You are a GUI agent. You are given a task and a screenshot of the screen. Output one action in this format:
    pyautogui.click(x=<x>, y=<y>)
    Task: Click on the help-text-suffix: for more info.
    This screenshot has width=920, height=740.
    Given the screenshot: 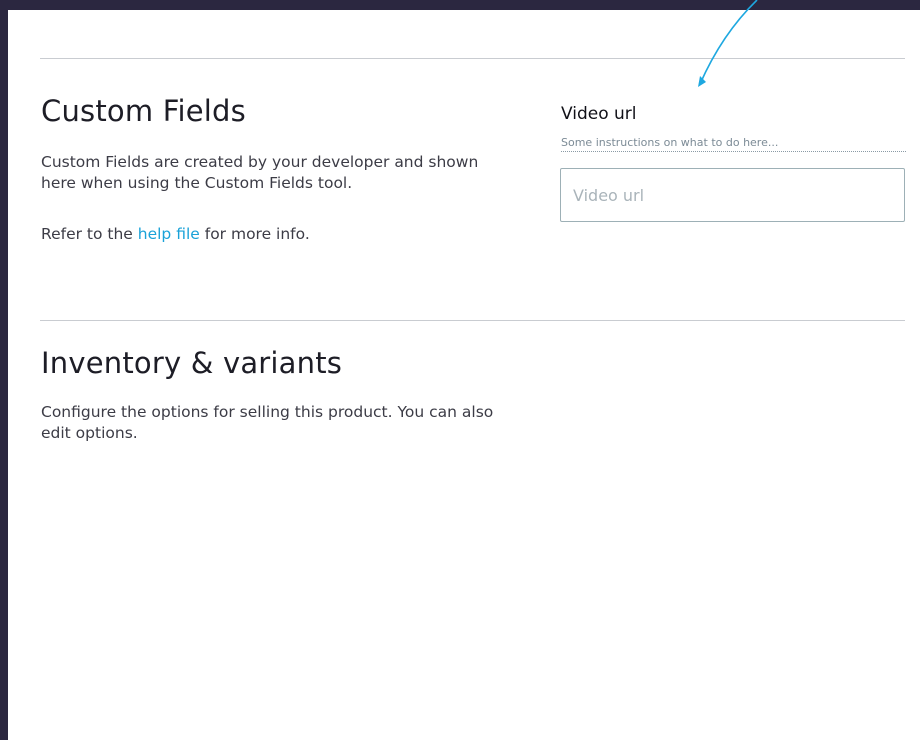 What is the action you would take?
    pyautogui.click(x=254, y=234)
    